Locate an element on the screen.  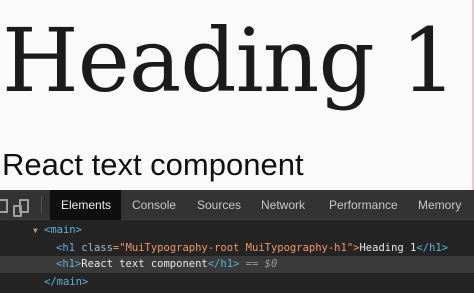
device-toolbar-icon is located at coordinates (21, 208).